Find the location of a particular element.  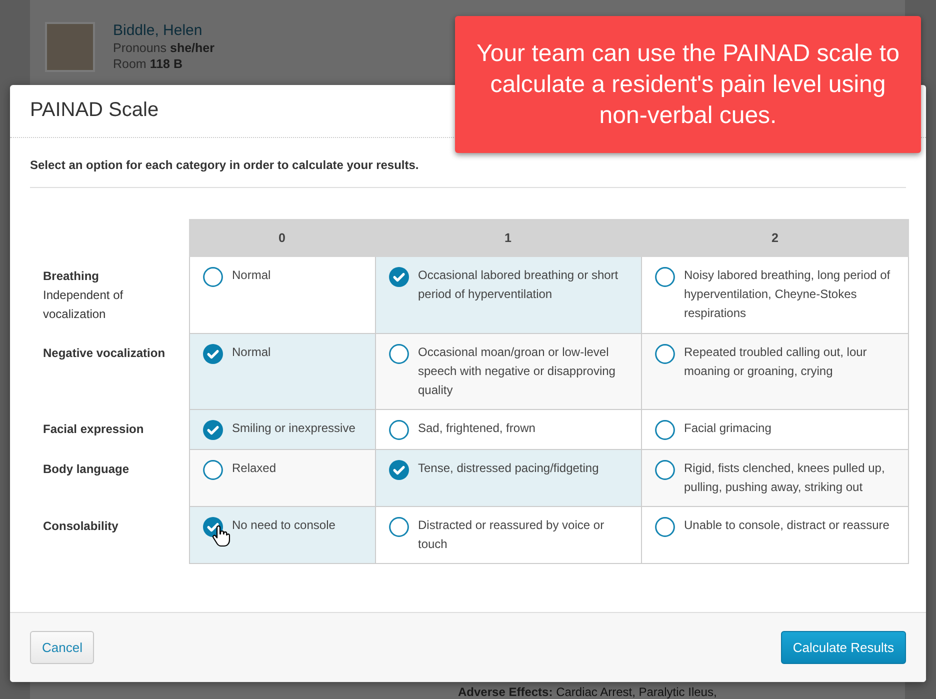

adverse-effects-text: Adverse Effects: Cardiac Arrest, Paralytic Ileus, is located at coordinates (587, 692).